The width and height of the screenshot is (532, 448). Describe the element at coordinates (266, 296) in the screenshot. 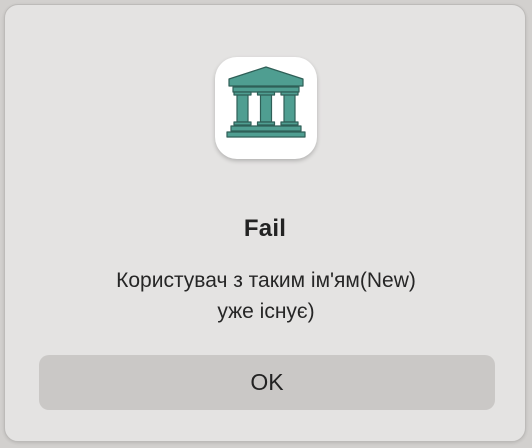

I see `dialog-message: Користувач з таким ім'ям(New) уже існує)` at that location.